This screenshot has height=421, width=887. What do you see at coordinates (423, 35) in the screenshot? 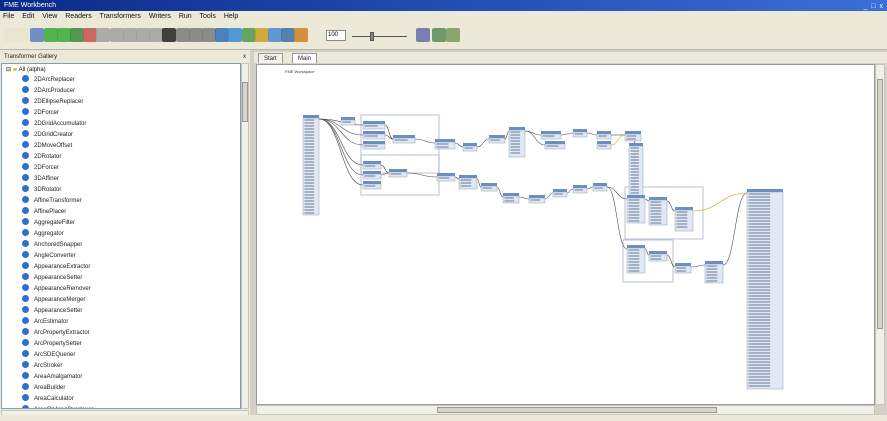
I see `log-icon` at bounding box center [423, 35].